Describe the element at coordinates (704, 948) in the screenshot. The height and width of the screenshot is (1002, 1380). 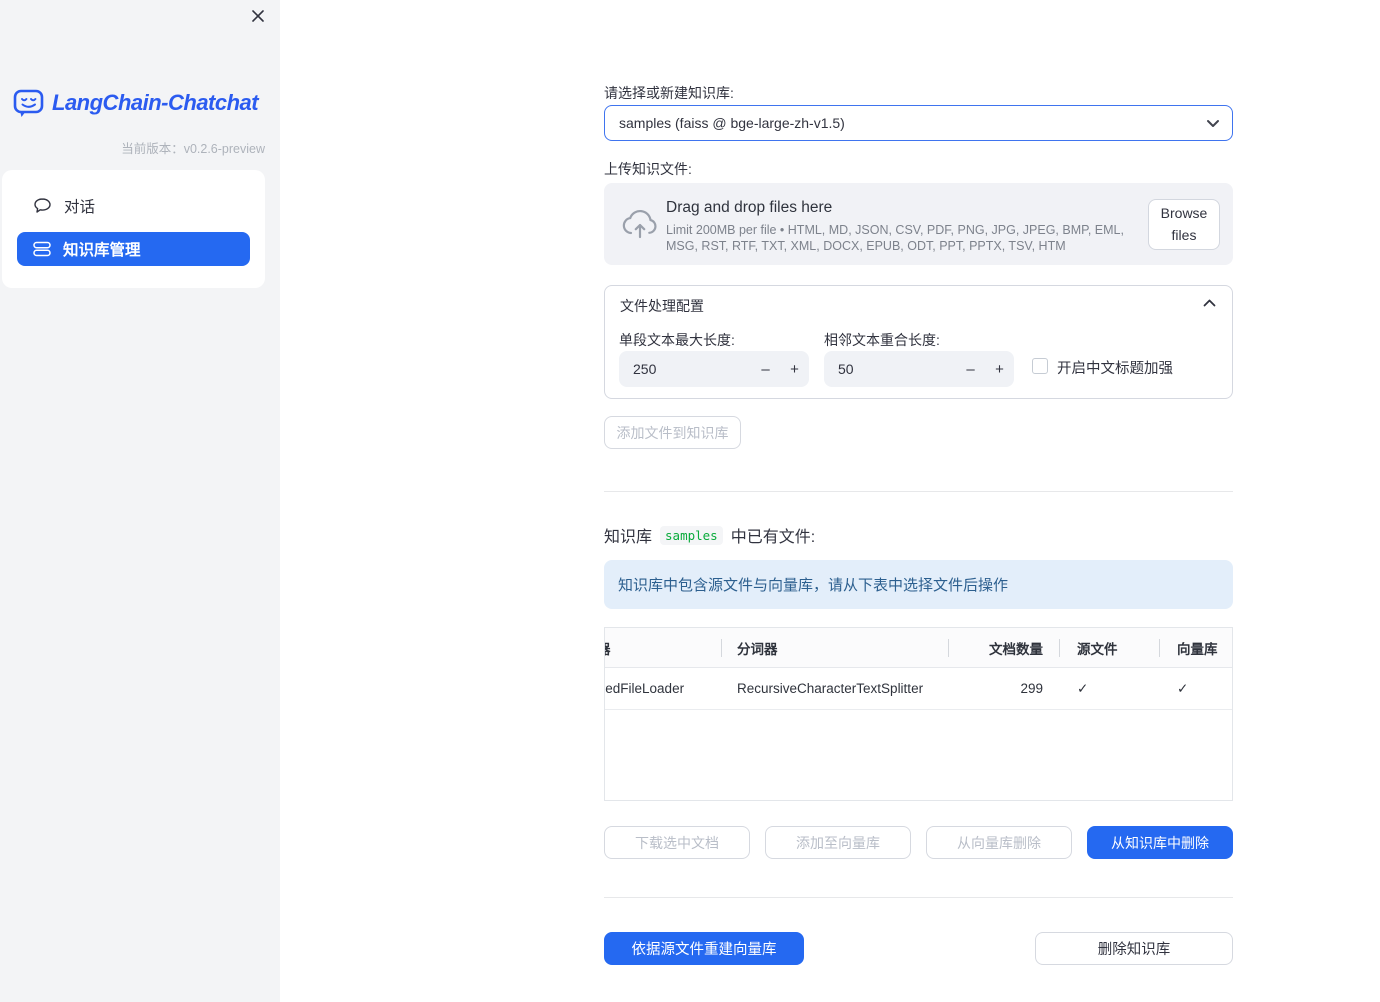
I see `rebuild-vector-store-button: 依据源文件重建向量库` at that location.